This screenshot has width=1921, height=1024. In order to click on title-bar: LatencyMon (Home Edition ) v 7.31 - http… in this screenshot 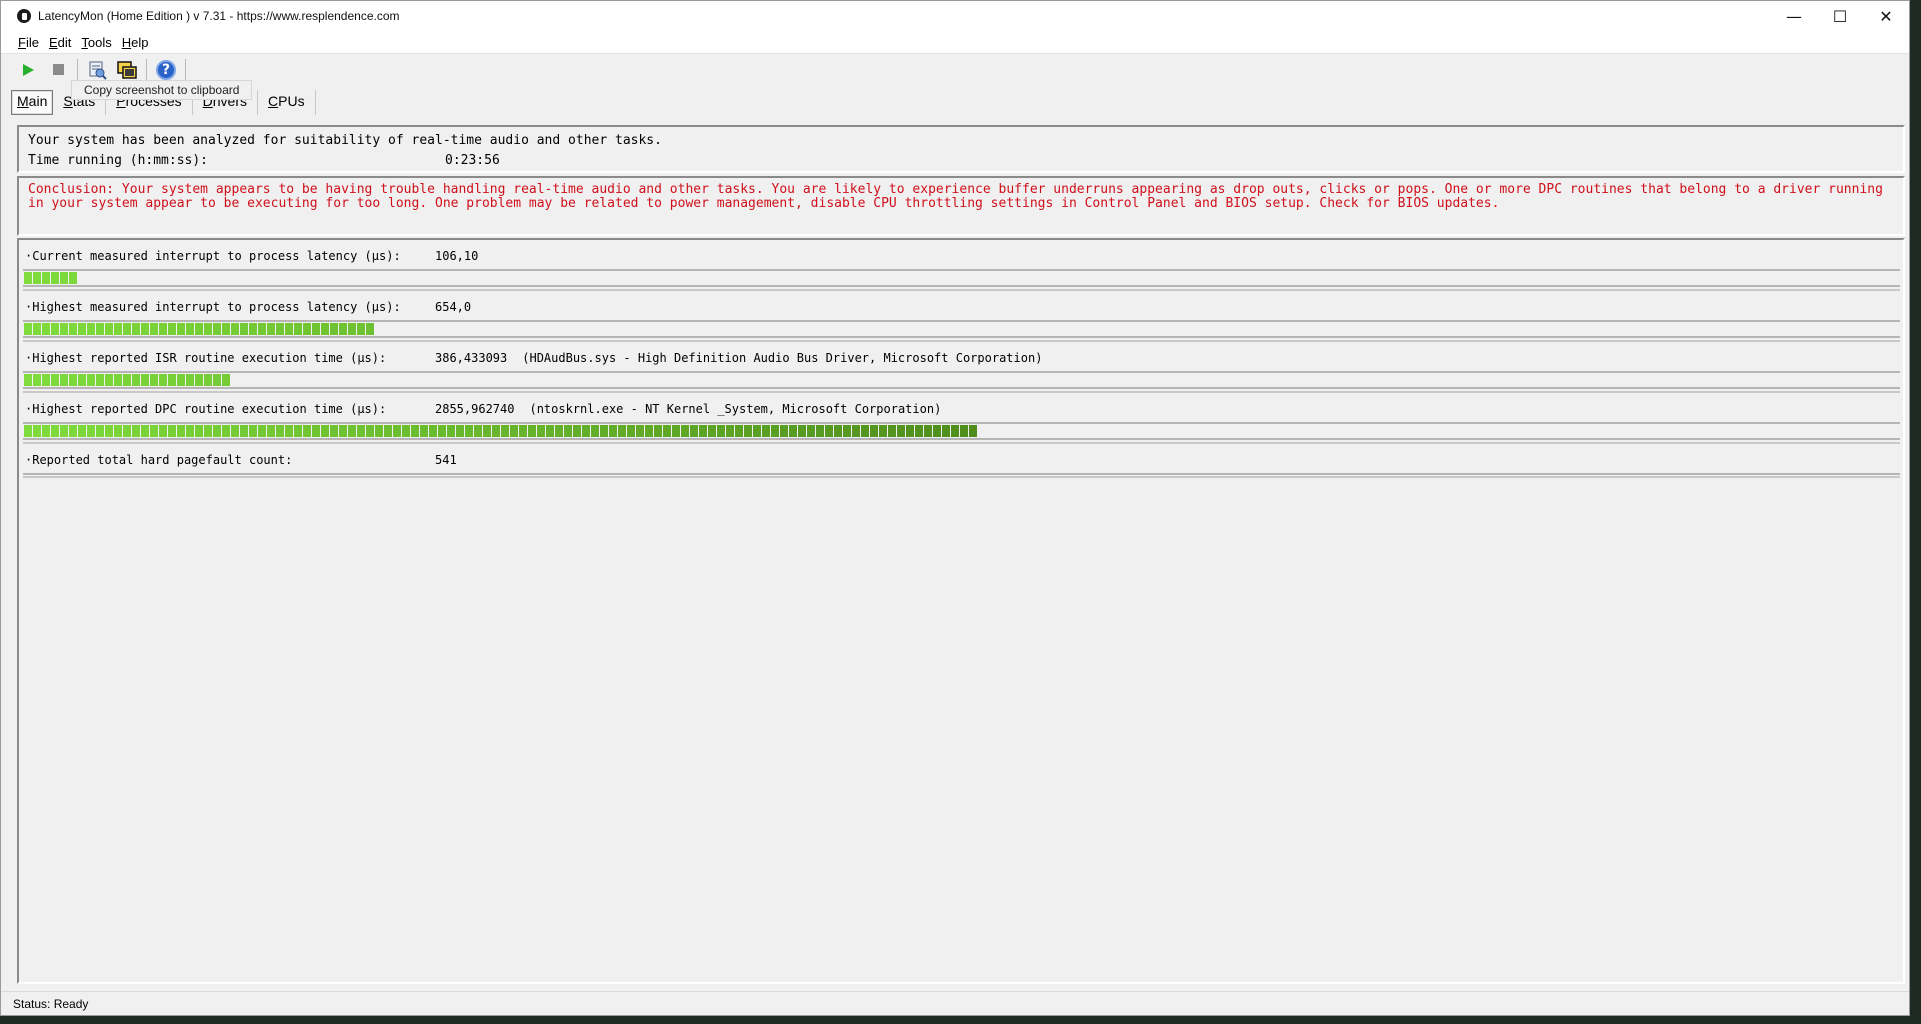, I will do `click(955, 16)`.